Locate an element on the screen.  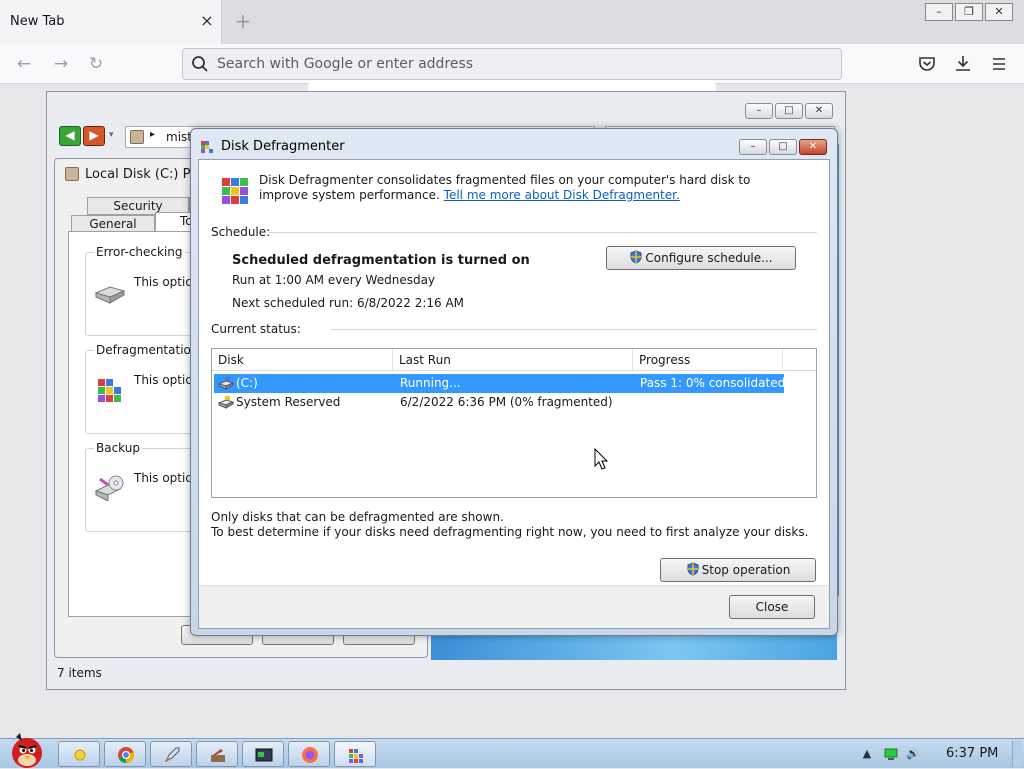
url-bar: Search with Google or enter address is located at coordinates (512, 64).